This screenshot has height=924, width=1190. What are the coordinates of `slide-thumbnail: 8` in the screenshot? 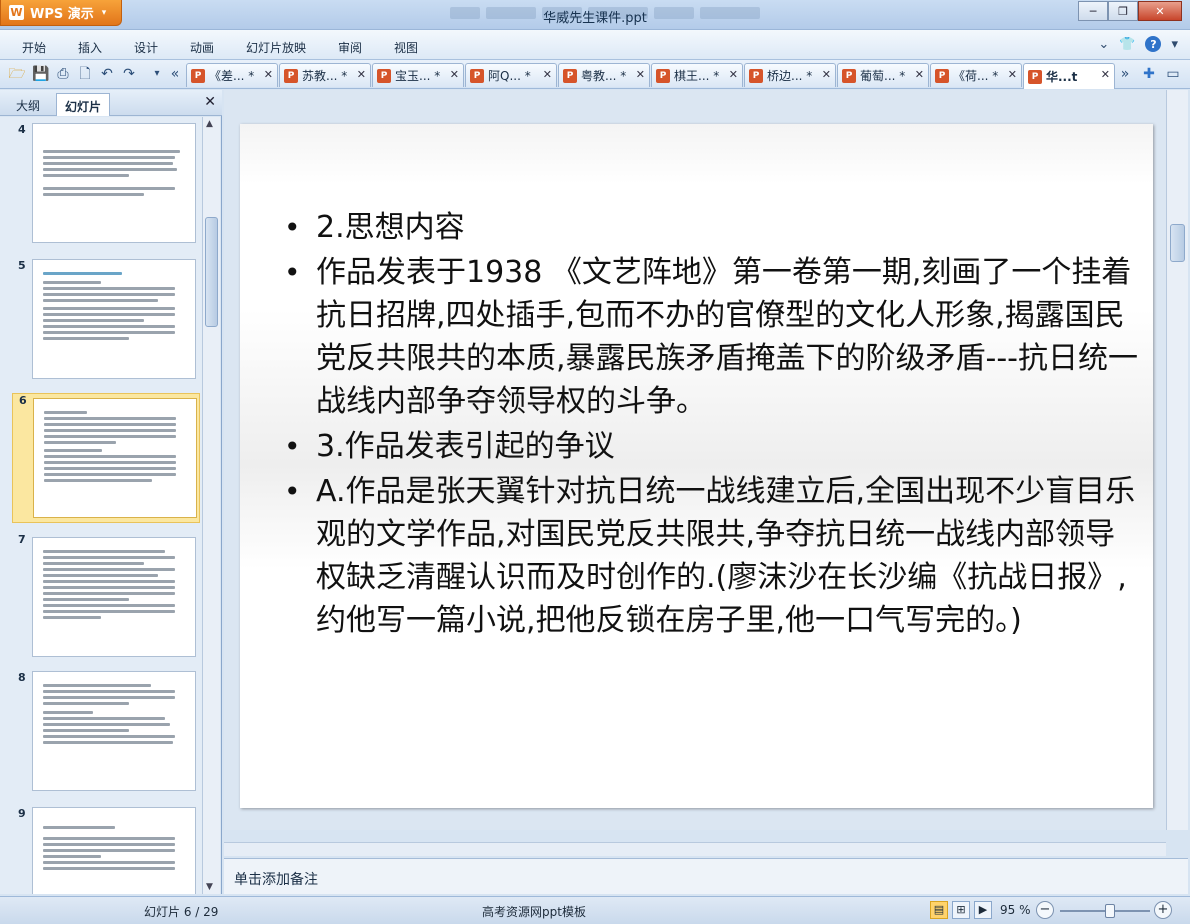 It's located at (106, 733).